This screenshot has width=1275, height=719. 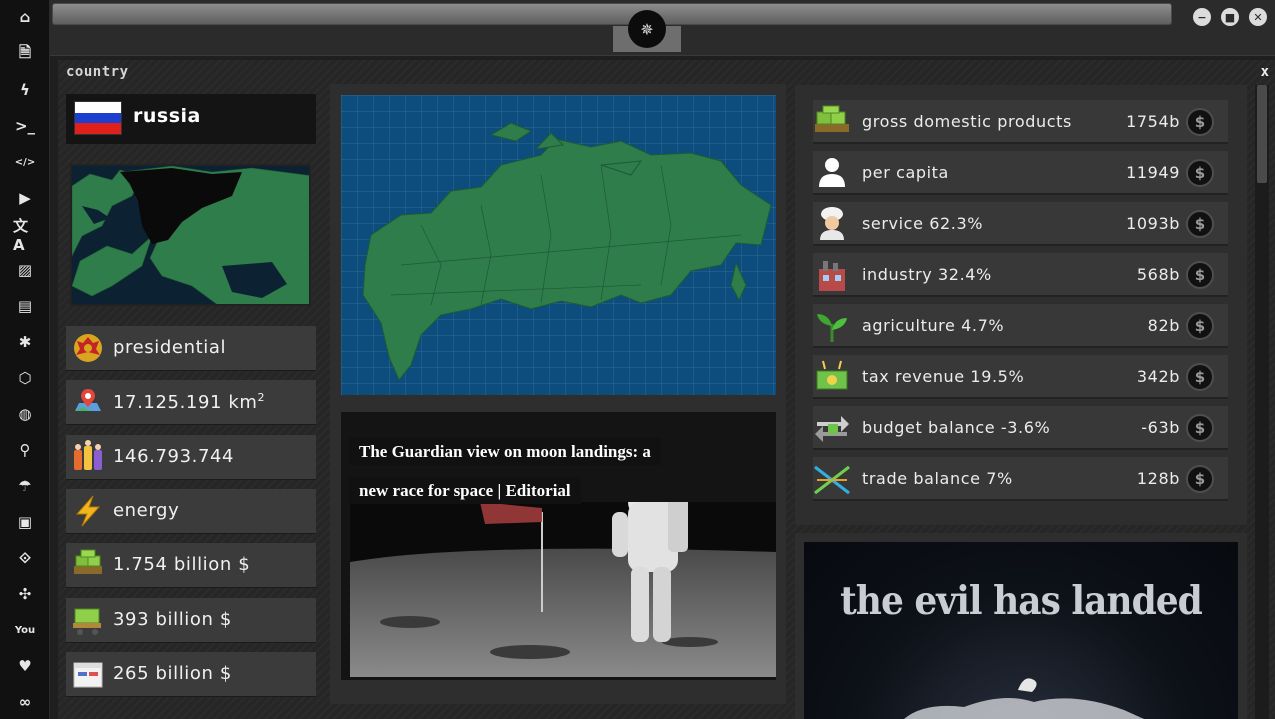 I want to click on person-icon, so click(x=832, y=172).